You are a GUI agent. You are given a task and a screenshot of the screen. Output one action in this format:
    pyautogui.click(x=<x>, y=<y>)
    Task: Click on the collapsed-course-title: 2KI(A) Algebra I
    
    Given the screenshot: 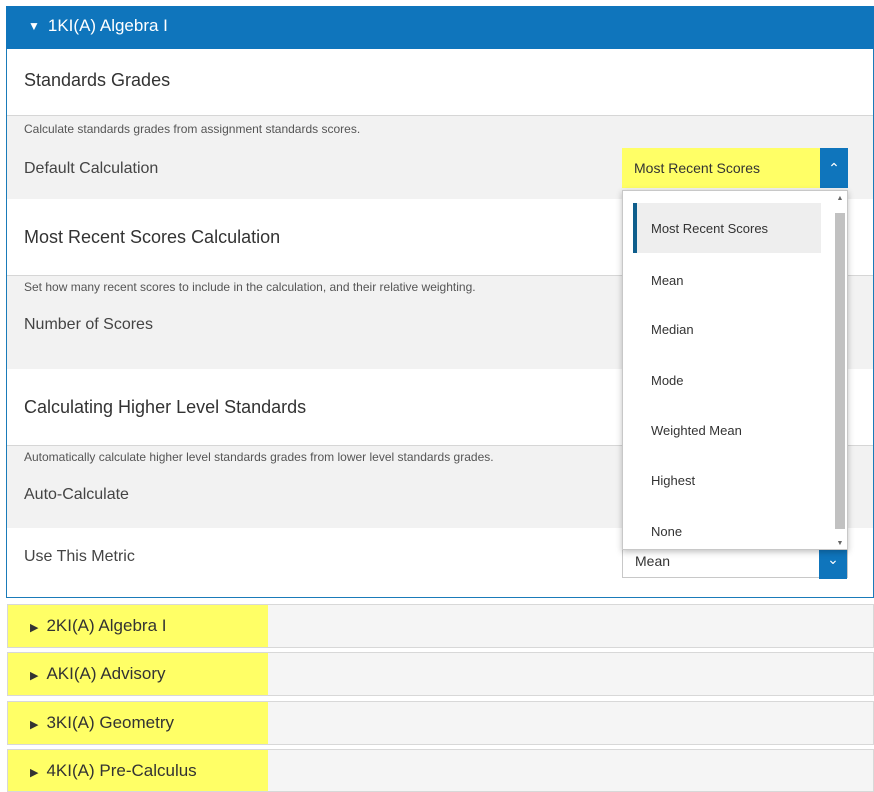 What is the action you would take?
    pyautogui.click(x=106, y=625)
    